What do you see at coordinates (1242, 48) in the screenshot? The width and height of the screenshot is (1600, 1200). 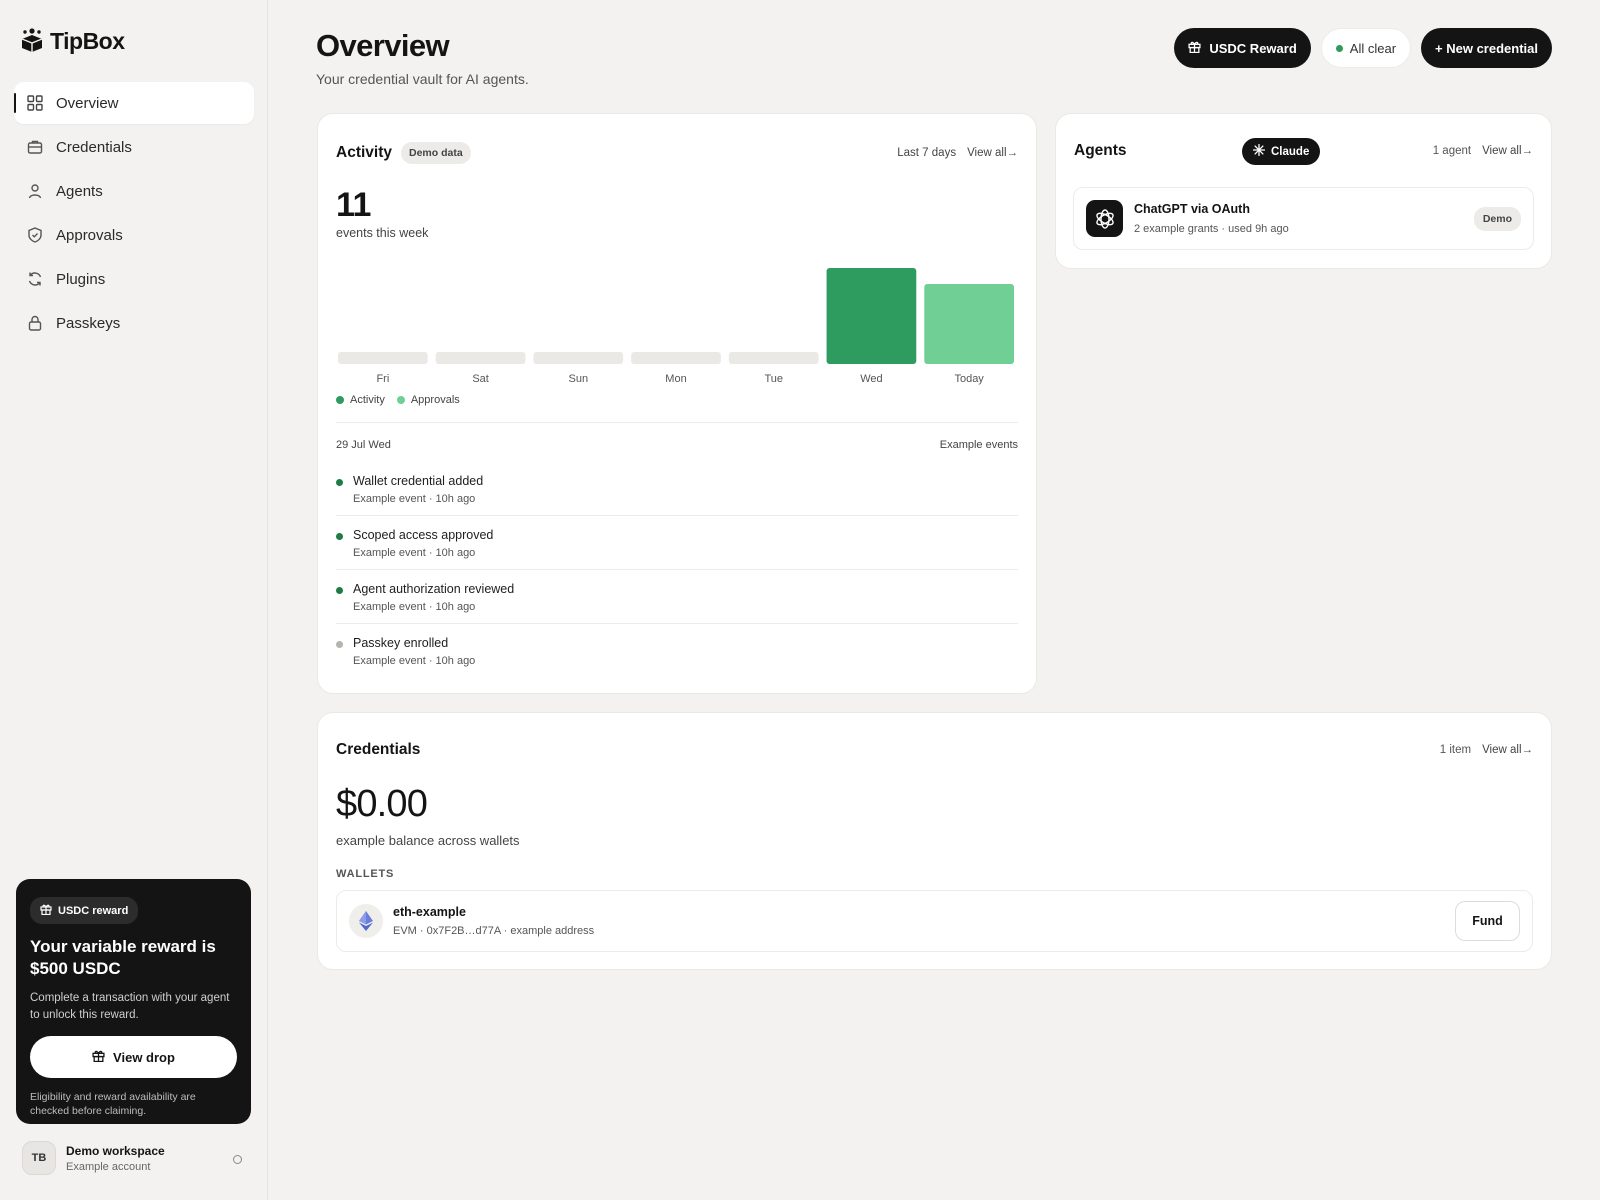 I see `usdc-reward-button: USDC Reward` at bounding box center [1242, 48].